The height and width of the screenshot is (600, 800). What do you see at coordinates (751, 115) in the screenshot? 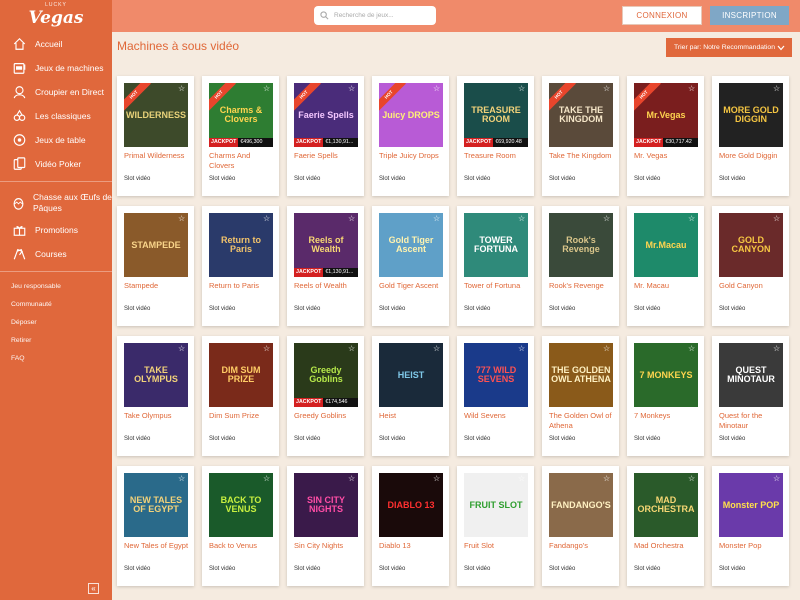
I see `game-thumbnail: MORE GOLD DIGGIN ☆` at bounding box center [751, 115].